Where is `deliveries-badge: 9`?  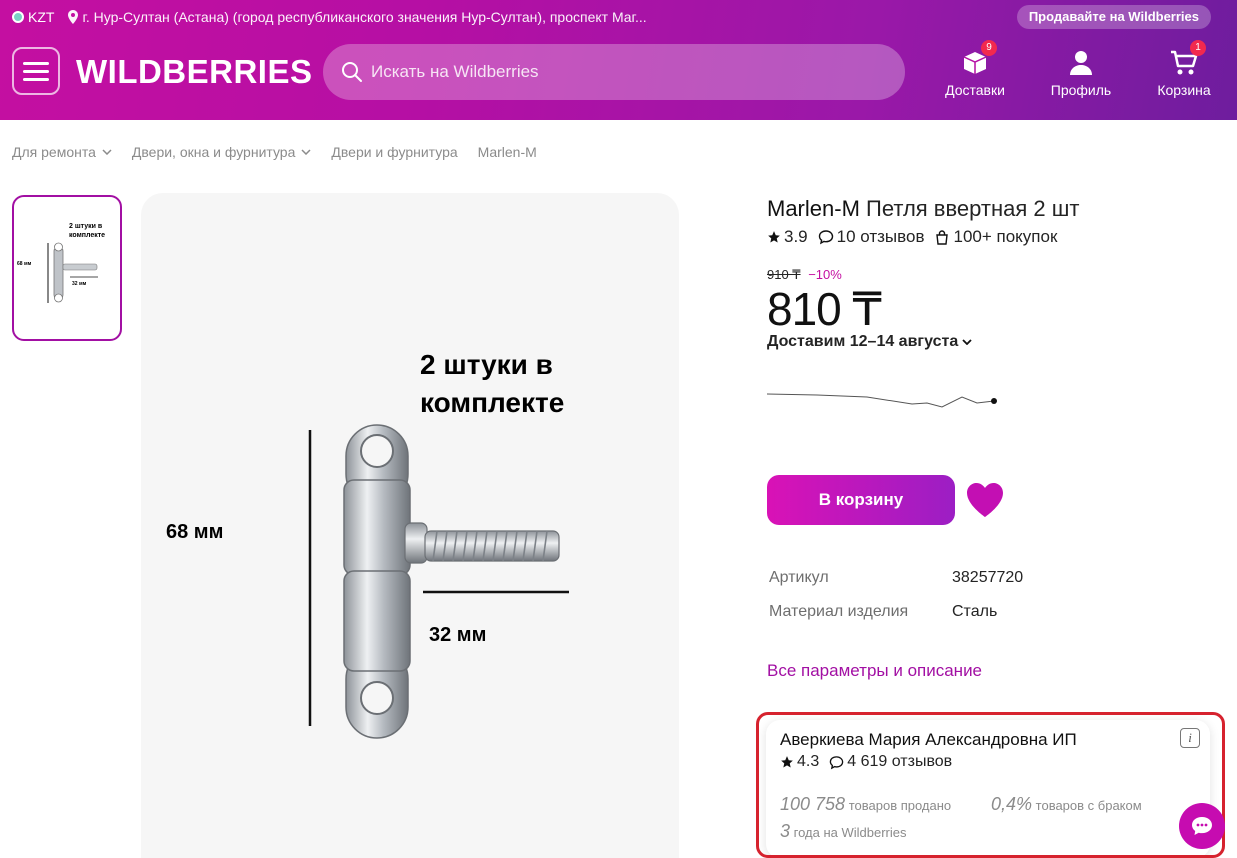 deliveries-badge: 9 is located at coordinates (989, 48).